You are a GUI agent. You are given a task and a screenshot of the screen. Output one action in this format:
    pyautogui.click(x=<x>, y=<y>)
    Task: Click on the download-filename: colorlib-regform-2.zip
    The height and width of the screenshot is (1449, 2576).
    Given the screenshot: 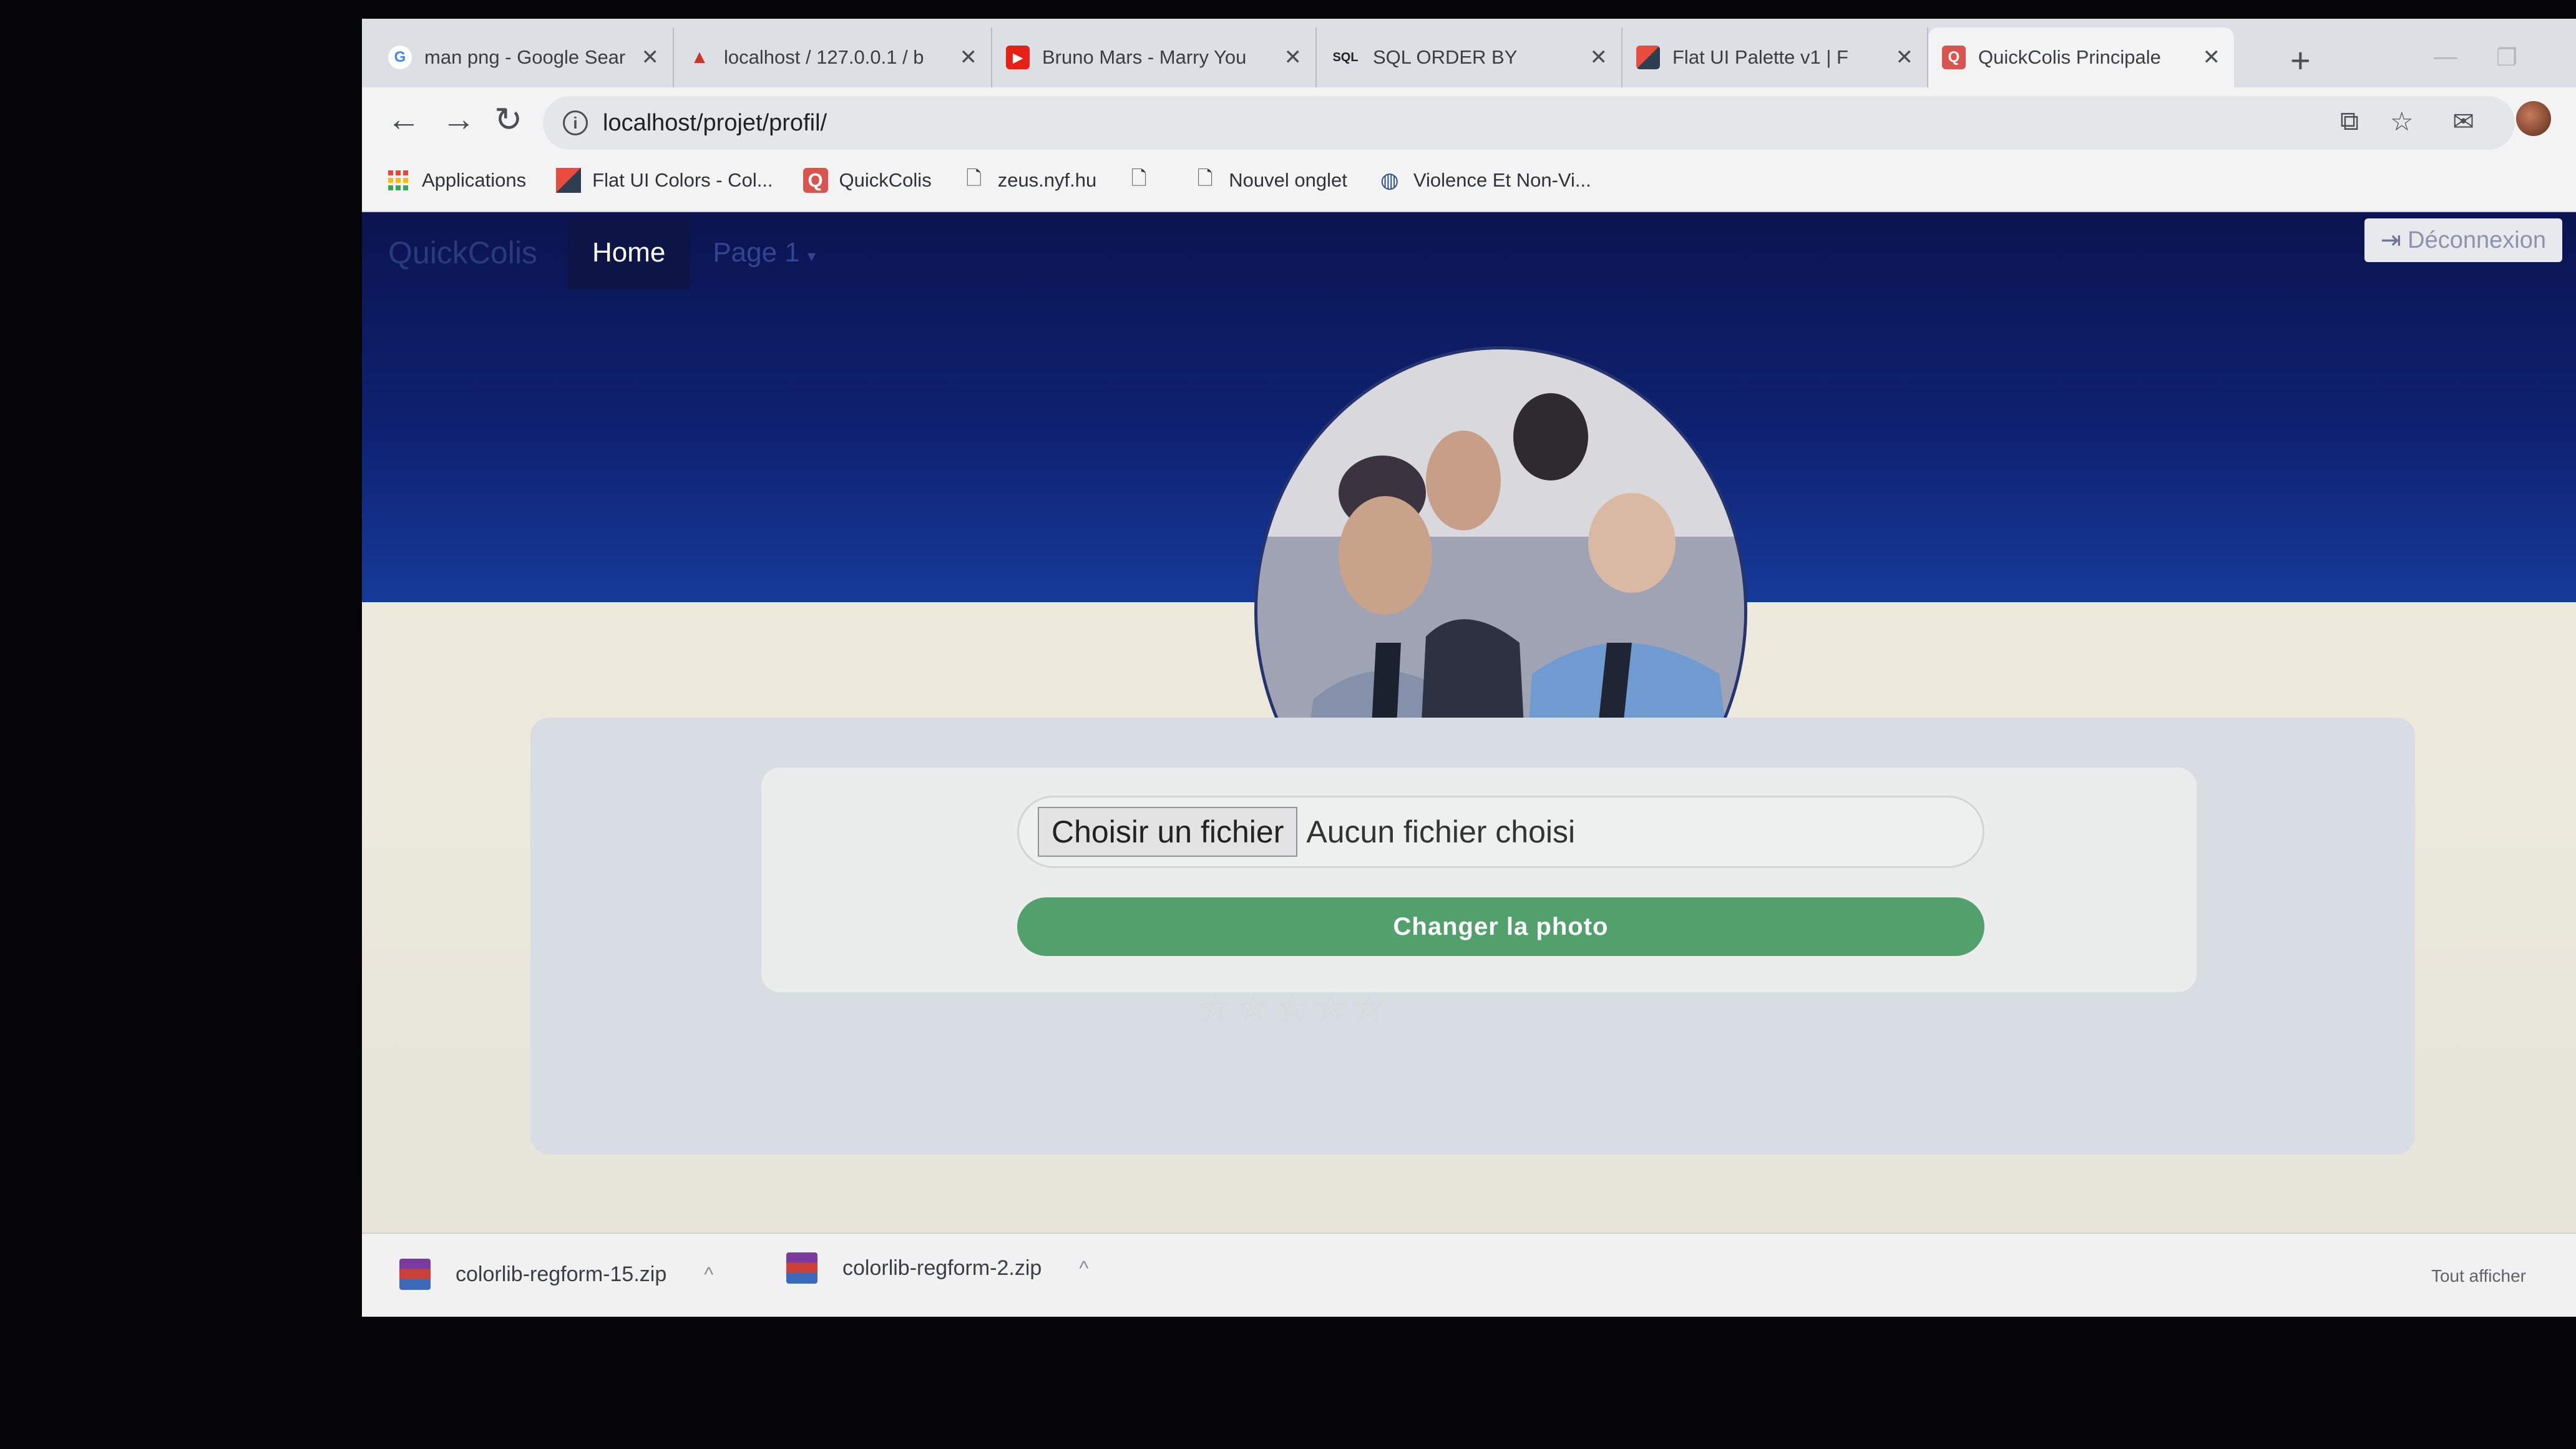 What is the action you would take?
    pyautogui.click(x=942, y=1268)
    